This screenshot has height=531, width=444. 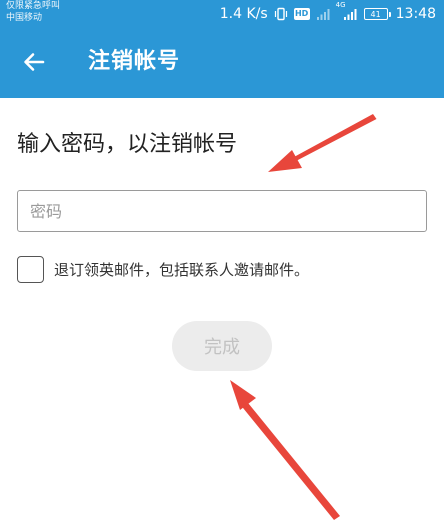 I want to click on battery-icon: 41, so click(x=377, y=14).